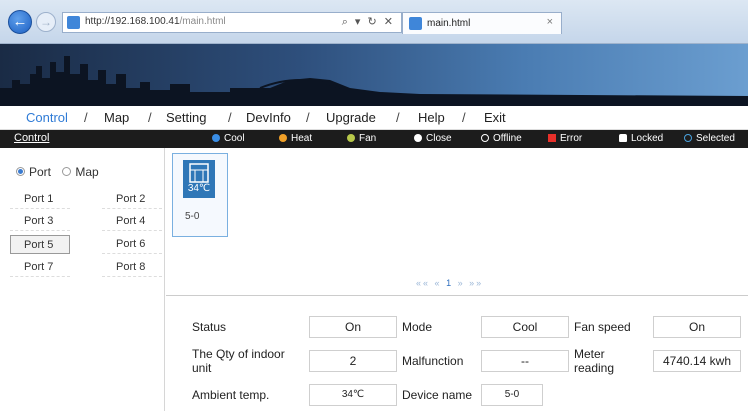 Image resolution: width=748 pixels, height=411 pixels. I want to click on indoor-qty-label: The Qty of indoor unit, so click(238, 361).